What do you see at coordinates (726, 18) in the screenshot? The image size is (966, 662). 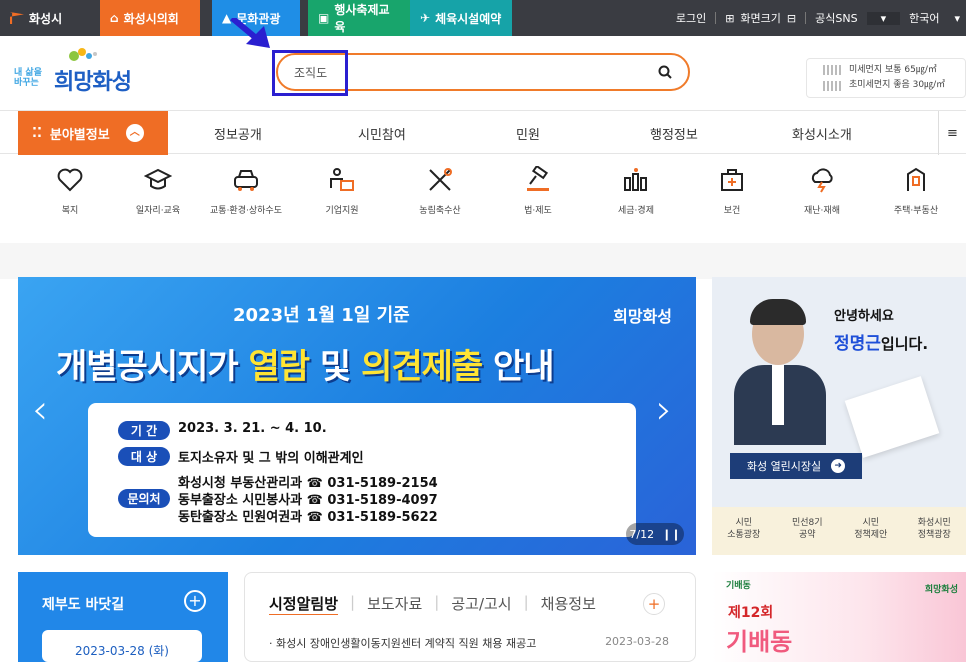 I see `zoom-in-icon: ⊞` at bounding box center [726, 18].